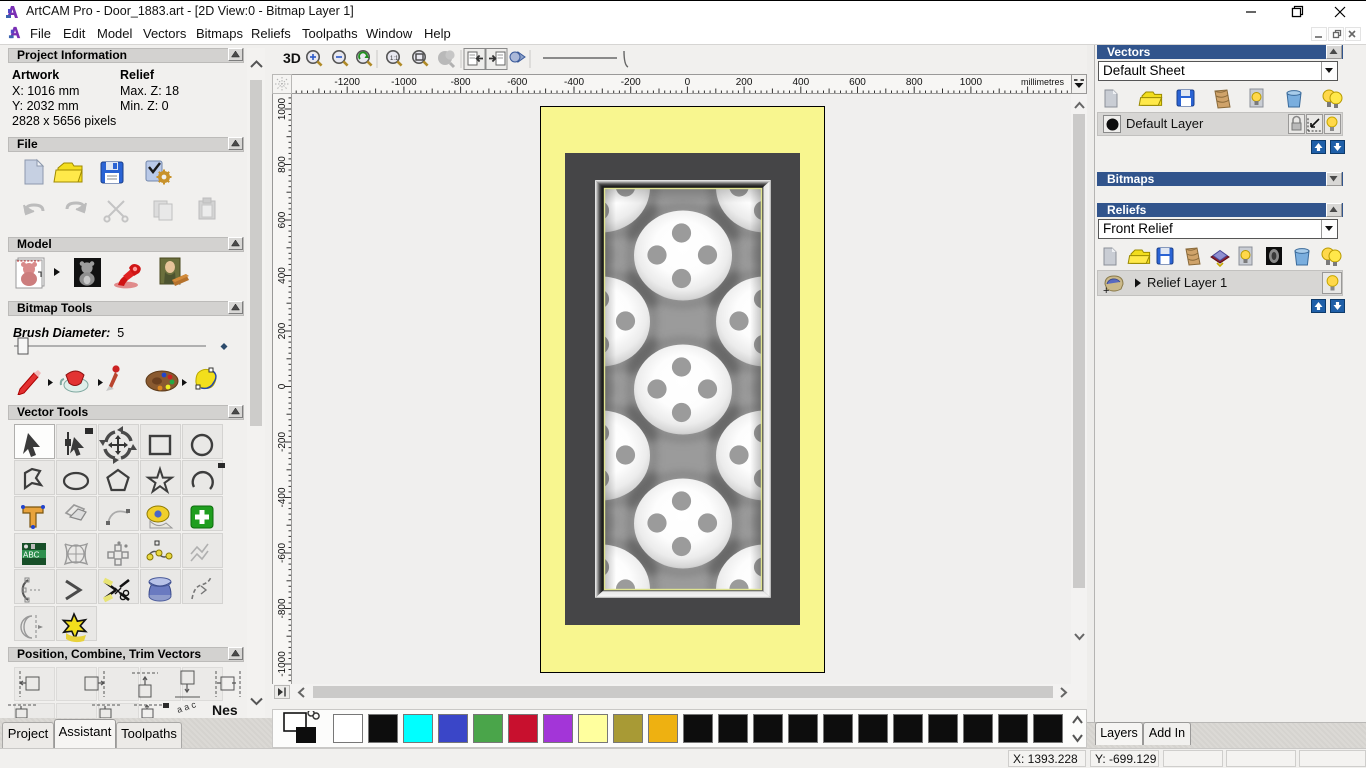  Describe the element at coordinates (31, 555) in the screenshot. I see `svg-text: ABC` at that location.